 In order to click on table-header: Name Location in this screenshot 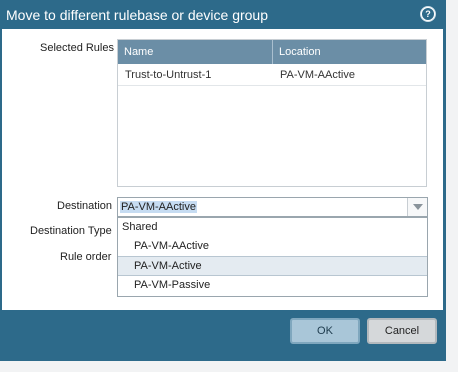, I will do `click(272, 52)`.